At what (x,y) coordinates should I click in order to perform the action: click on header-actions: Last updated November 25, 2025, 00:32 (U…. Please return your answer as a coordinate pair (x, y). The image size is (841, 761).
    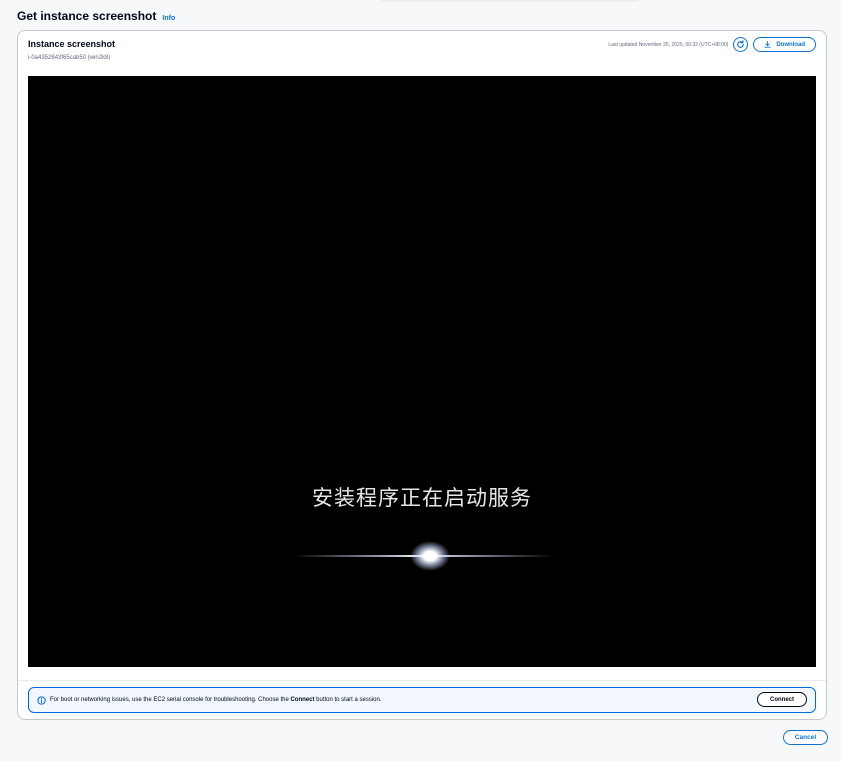
    Looking at the image, I should click on (712, 44).